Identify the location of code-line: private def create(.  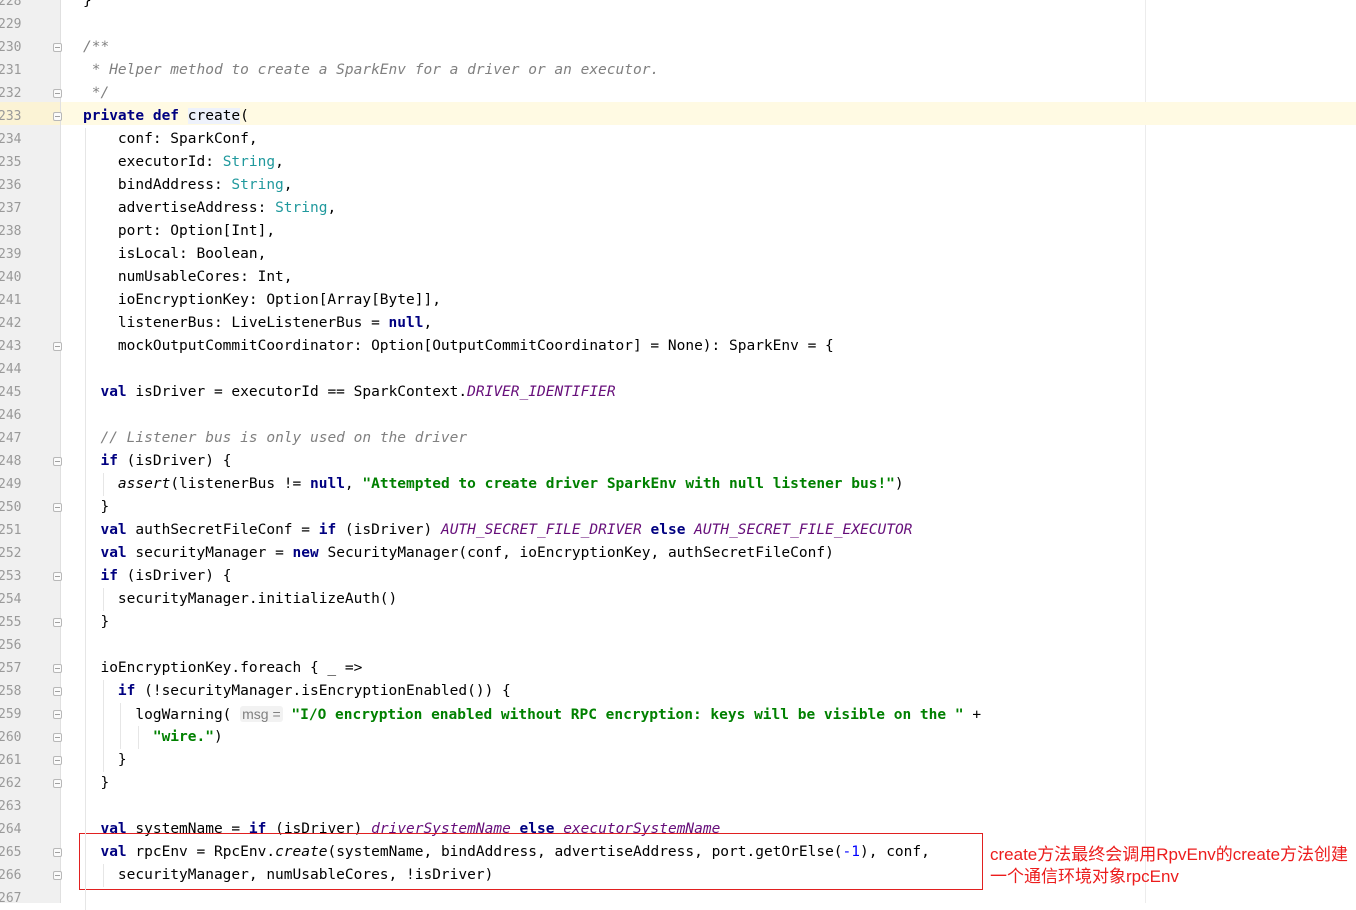
(166, 116).